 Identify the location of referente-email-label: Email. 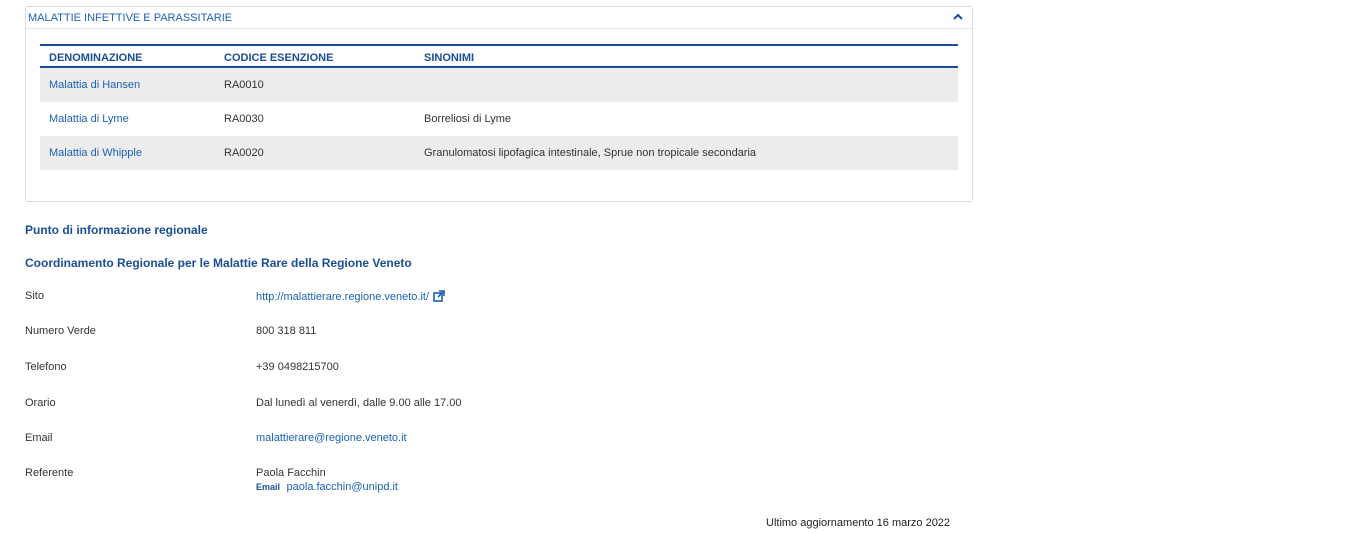
(268, 487).